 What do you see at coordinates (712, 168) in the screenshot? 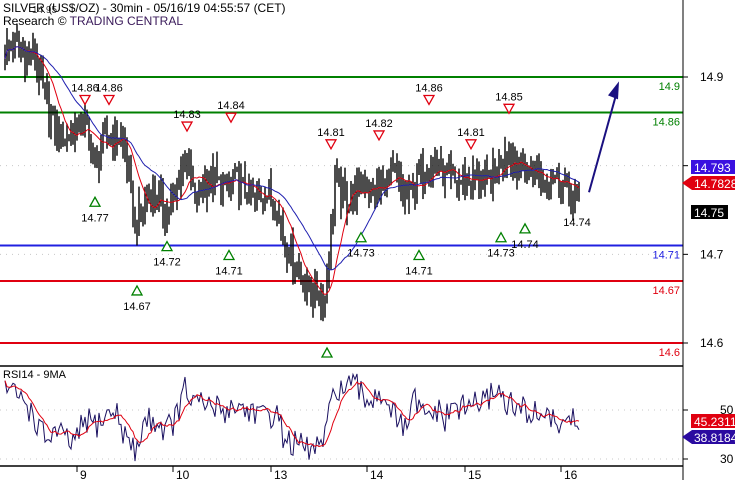
I see `price-badge-label: 14.793` at bounding box center [712, 168].